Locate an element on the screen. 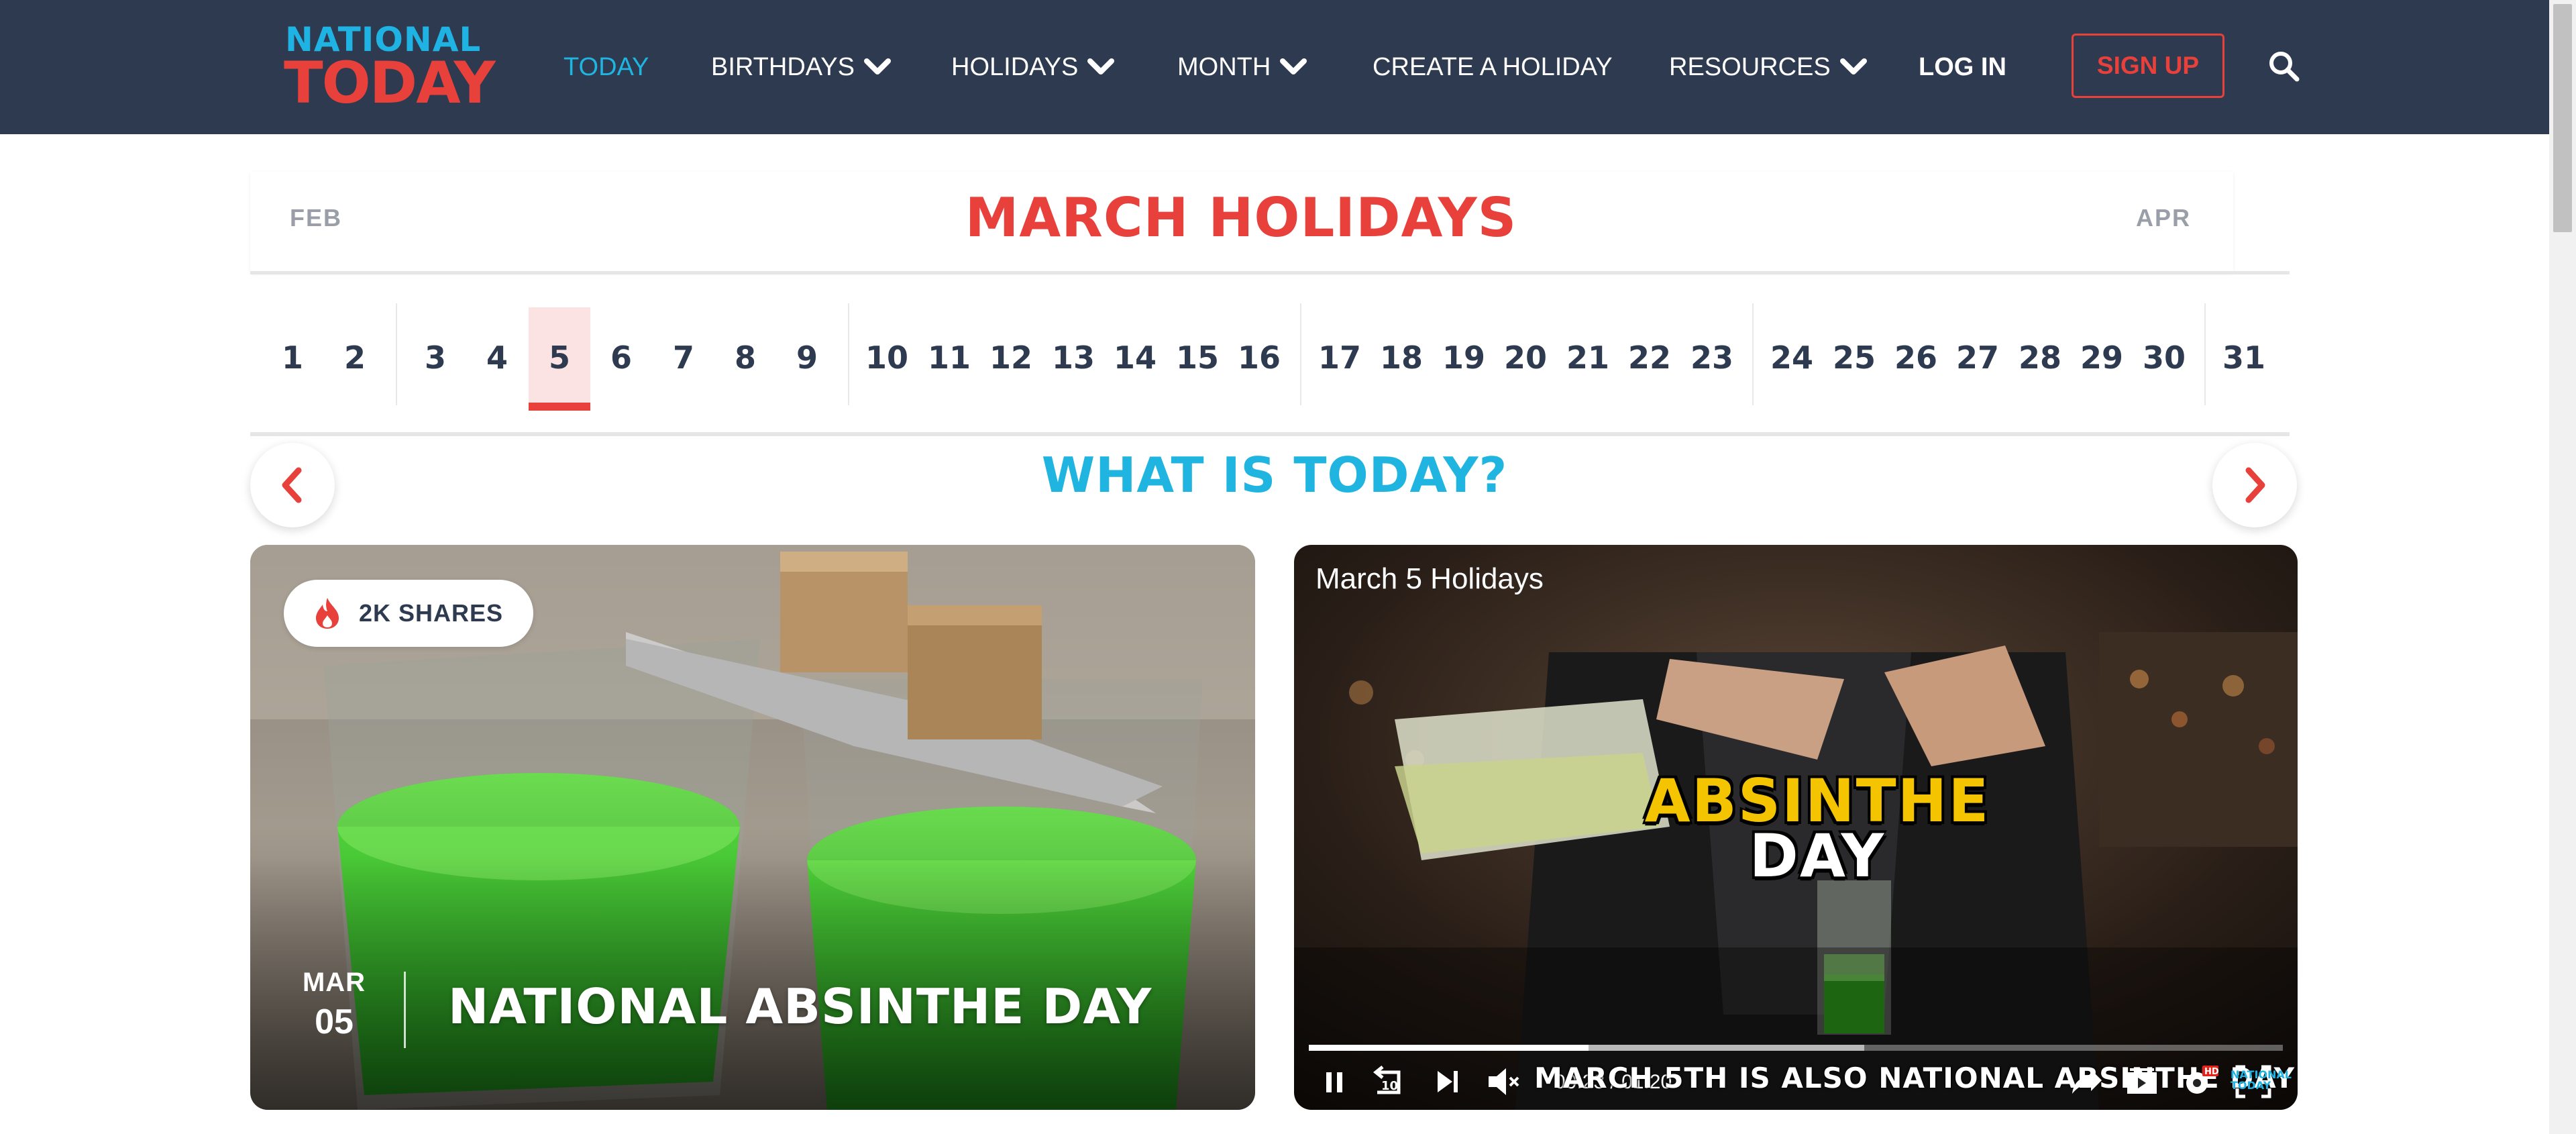 The image size is (2576, 1134). prev-day-button is located at coordinates (292, 485).